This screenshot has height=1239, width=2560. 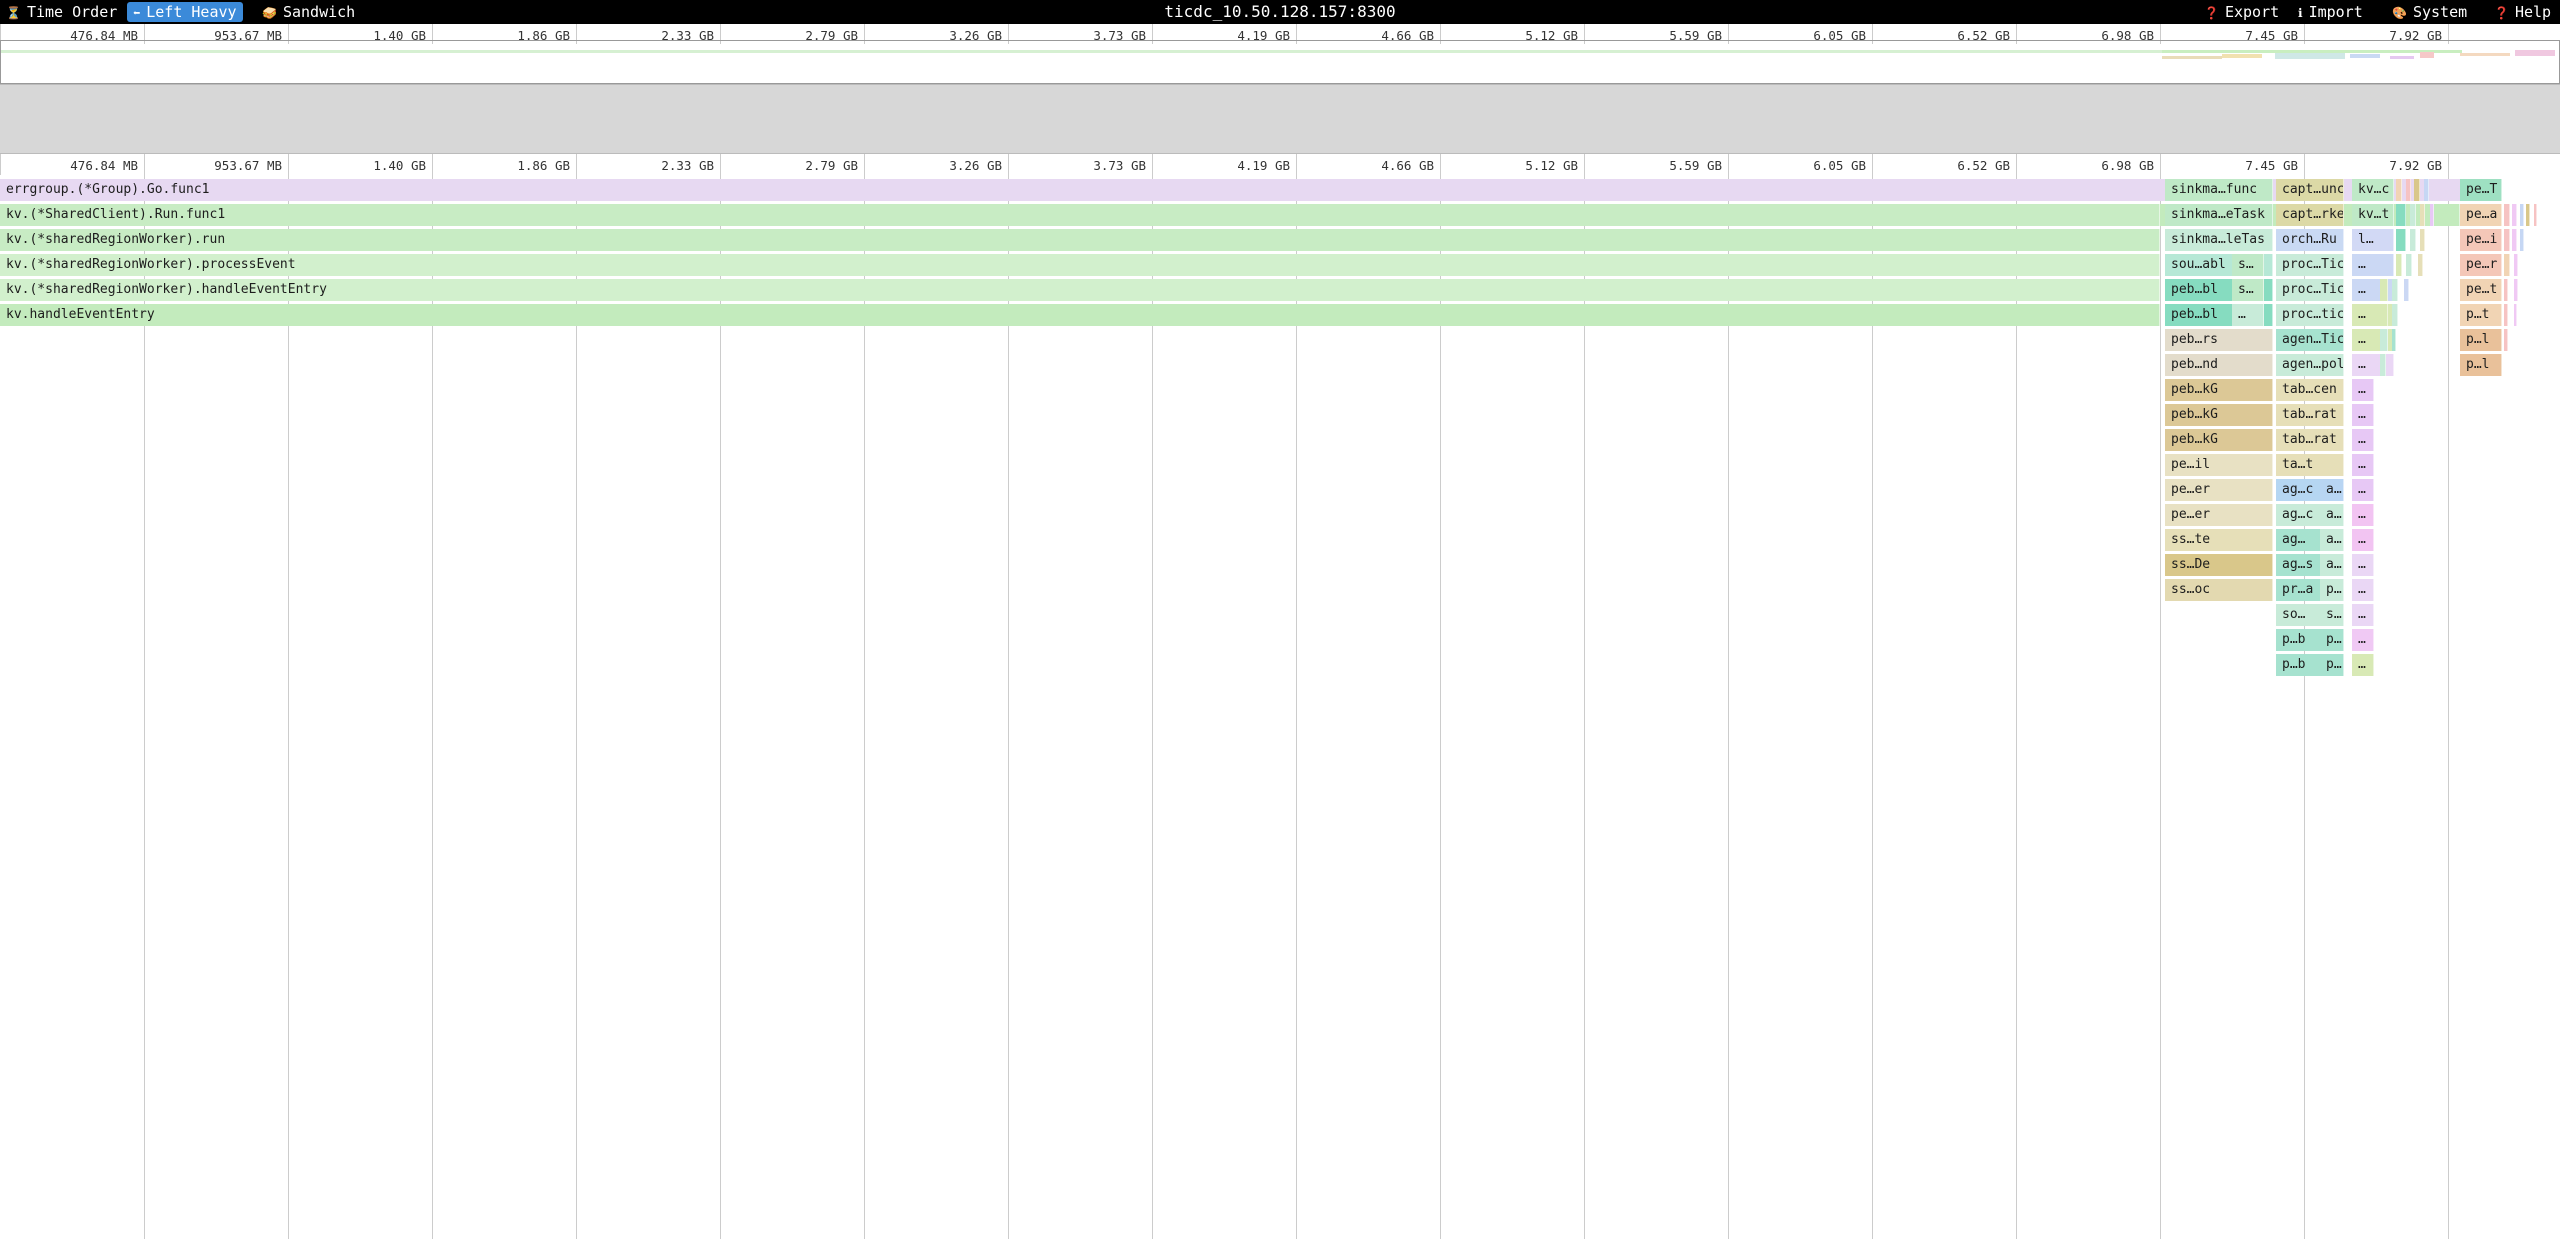 What do you see at coordinates (2219, 540) in the screenshot?
I see `flame-frame: ss…te` at bounding box center [2219, 540].